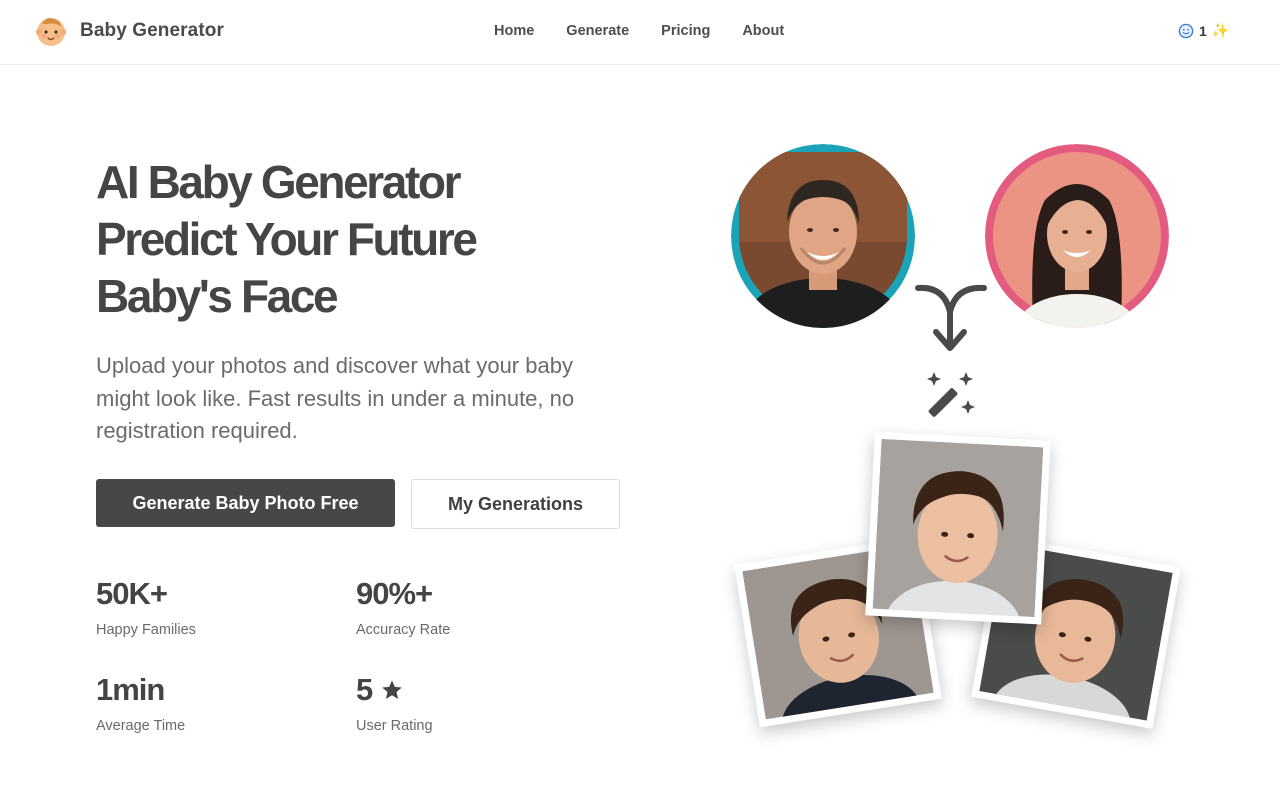  What do you see at coordinates (51, 32) in the screenshot?
I see `baby-face-icon` at bounding box center [51, 32].